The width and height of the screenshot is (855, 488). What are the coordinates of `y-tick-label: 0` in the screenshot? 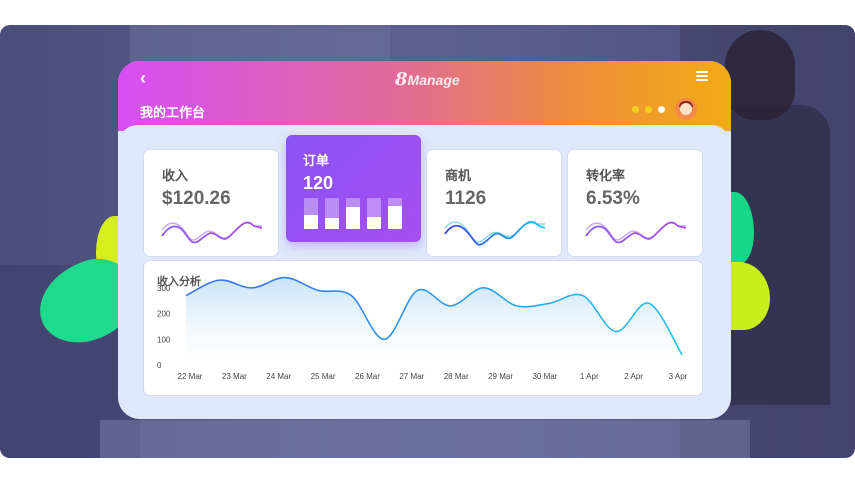 It's located at (159, 365).